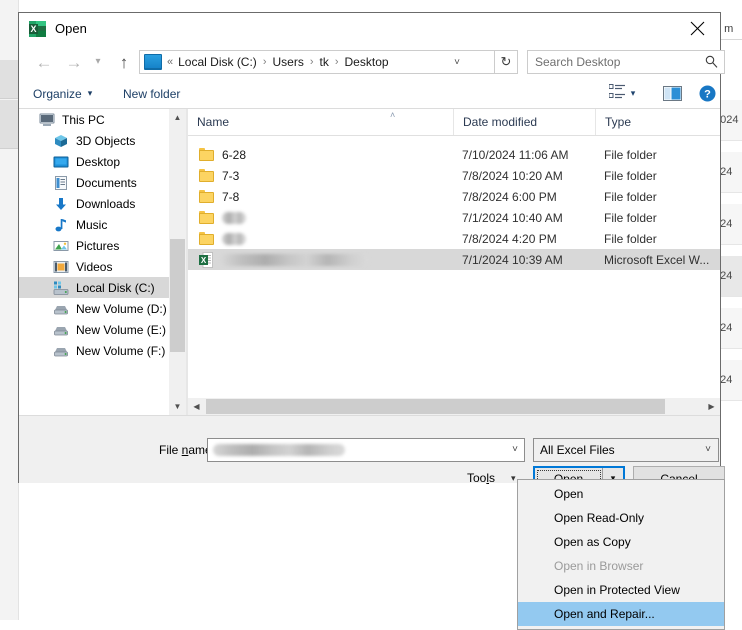  What do you see at coordinates (120, 351) in the screenshot?
I see `sidebar-item-label: New Volume (F:)` at bounding box center [120, 351].